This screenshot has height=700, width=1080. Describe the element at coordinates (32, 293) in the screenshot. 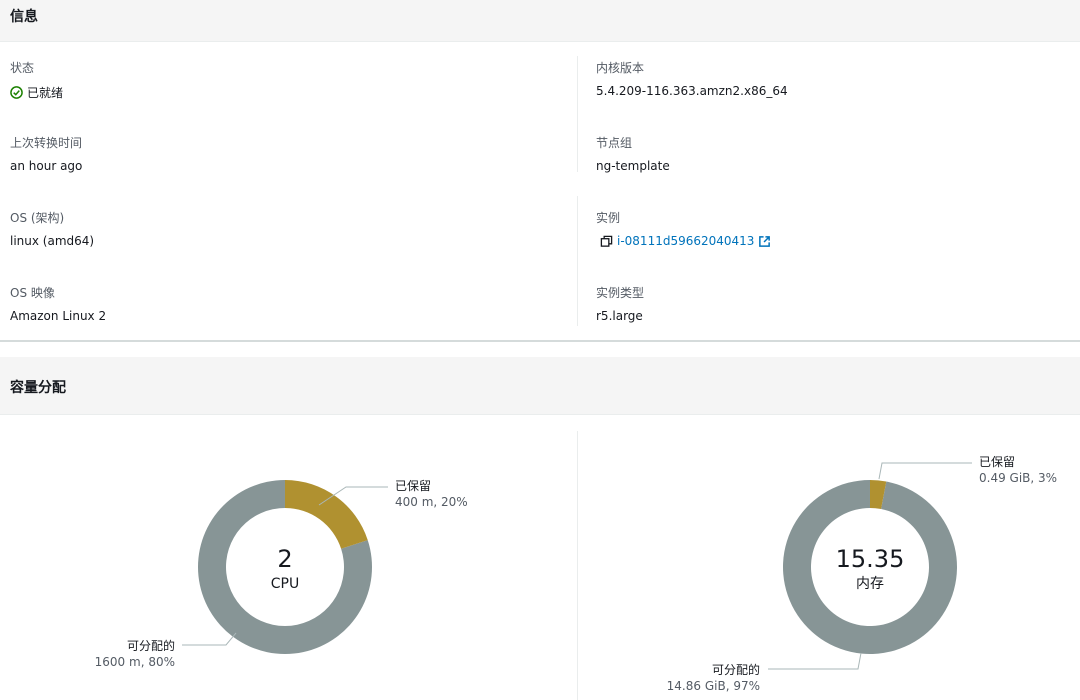

I see `os-image-label: OS 映像` at that location.